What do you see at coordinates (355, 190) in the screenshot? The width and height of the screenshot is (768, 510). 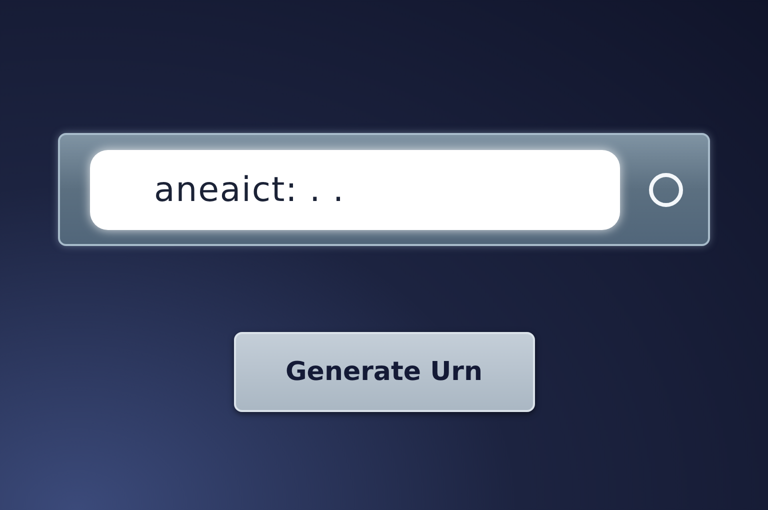 I see `input-field: aneaict: . .` at bounding box center [355, 190].